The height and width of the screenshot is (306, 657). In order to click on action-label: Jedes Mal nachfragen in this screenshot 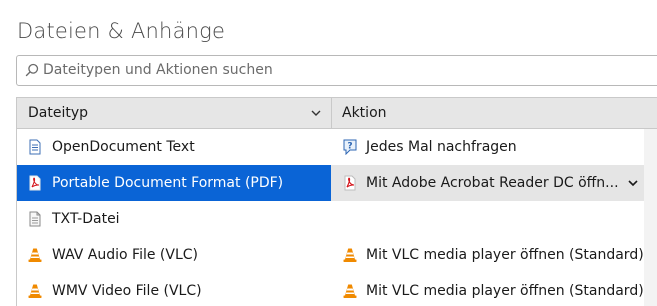, I will do `click(441, 147)`.